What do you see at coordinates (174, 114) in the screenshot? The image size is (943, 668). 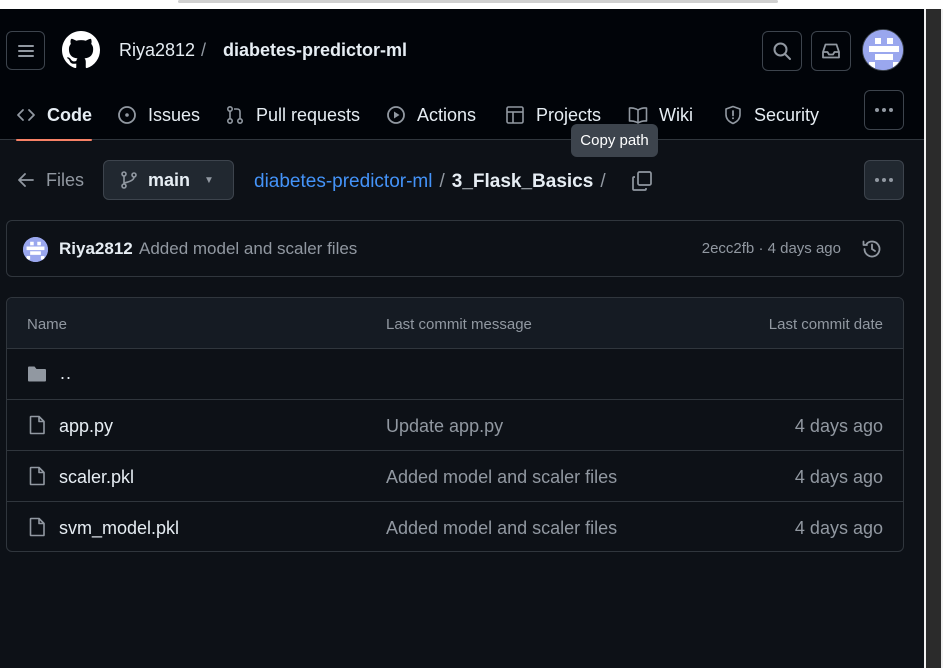 I see `tab-label: Issues` at bounding box center [174, 114].